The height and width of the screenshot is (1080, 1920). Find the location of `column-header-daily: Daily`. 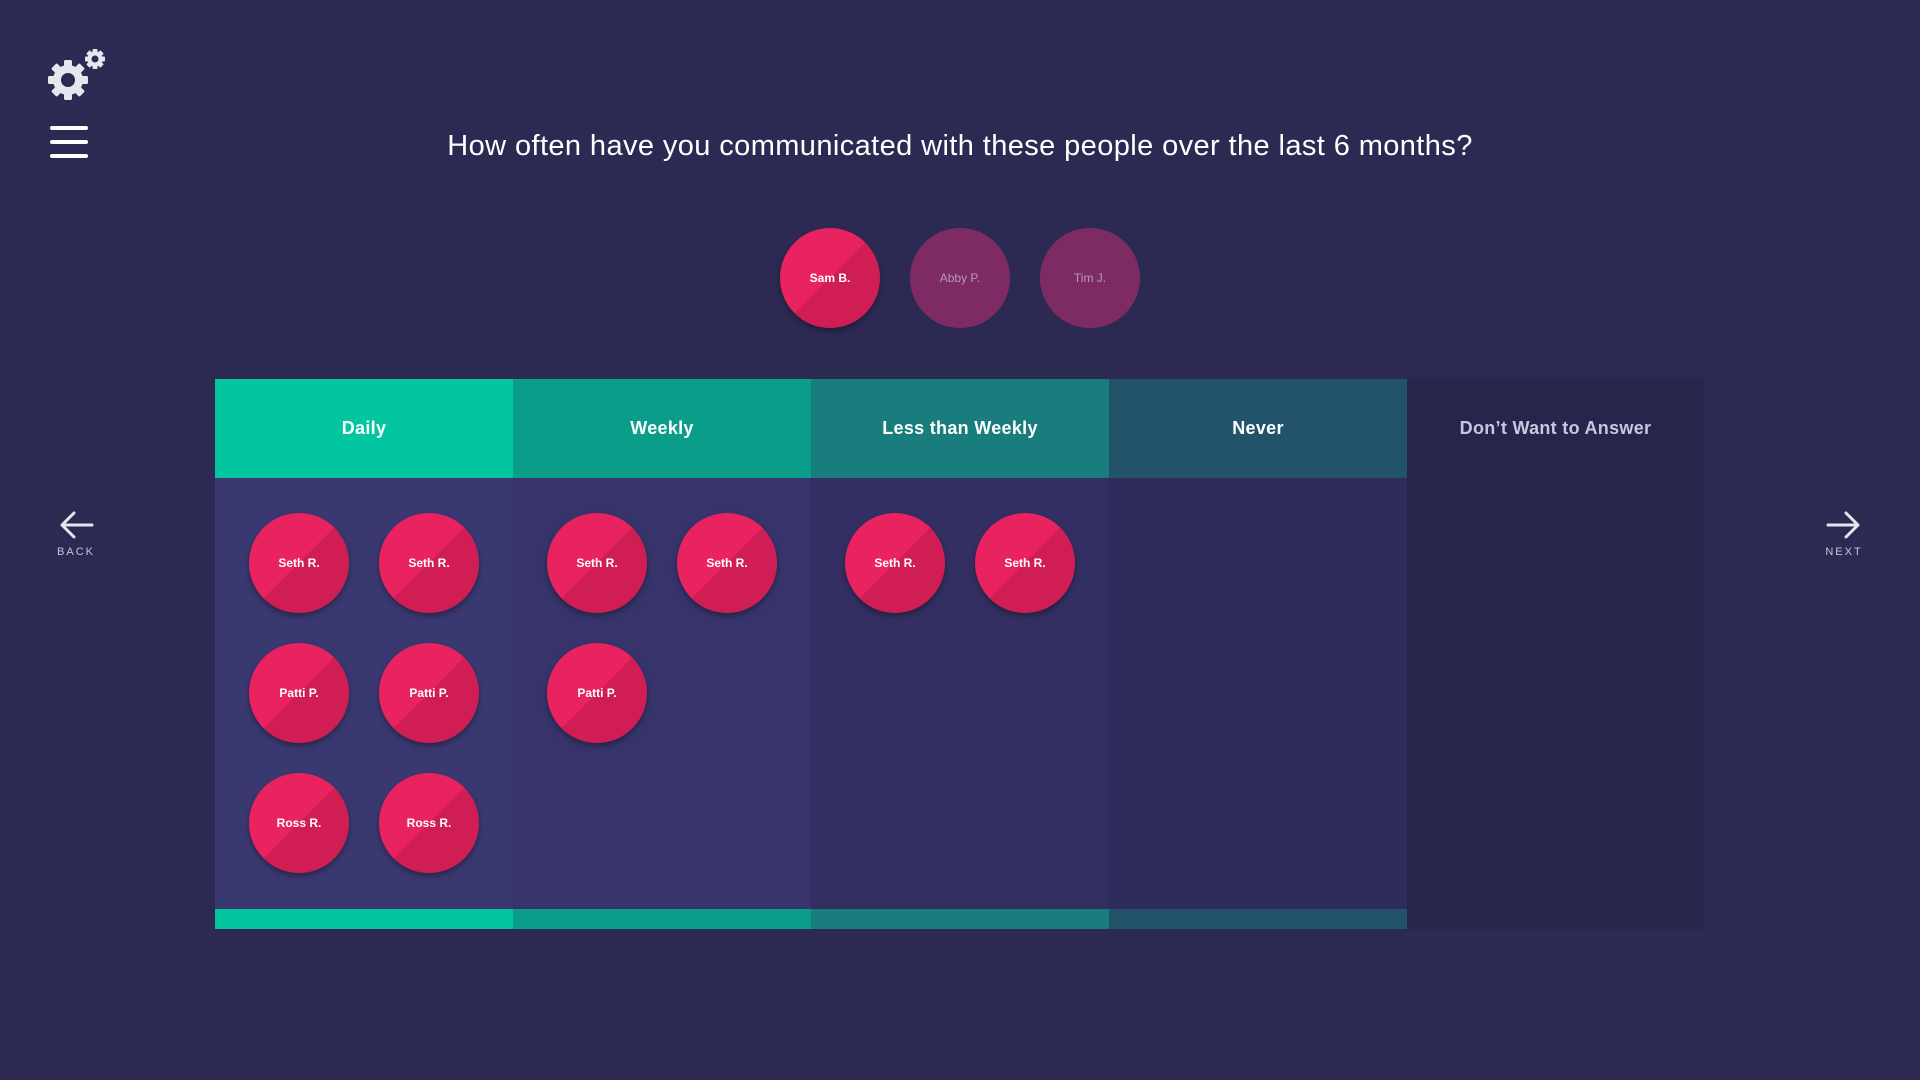

column-header-daily: Daily is located at coordinates (364, 428).